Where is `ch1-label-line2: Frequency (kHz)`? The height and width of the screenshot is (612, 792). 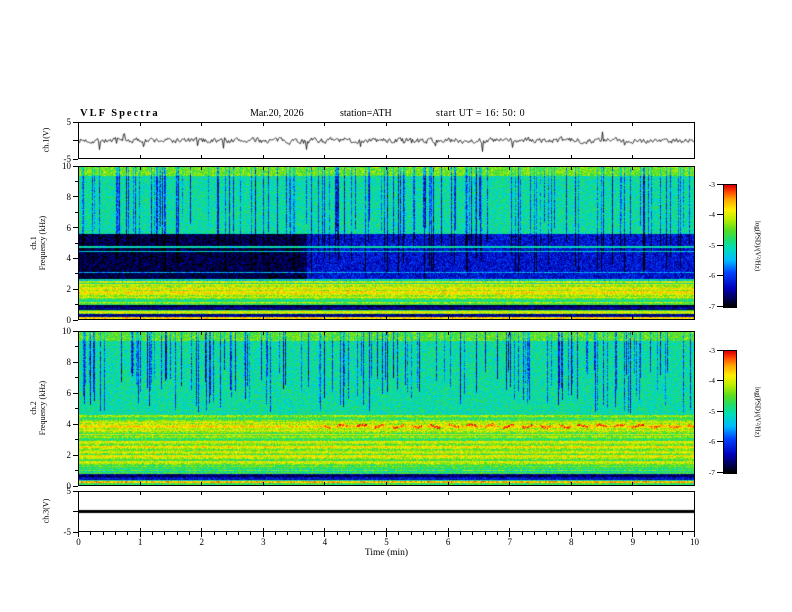
ch1-label-line2: Frequency (kHz) is located at coordinates (42, 243).